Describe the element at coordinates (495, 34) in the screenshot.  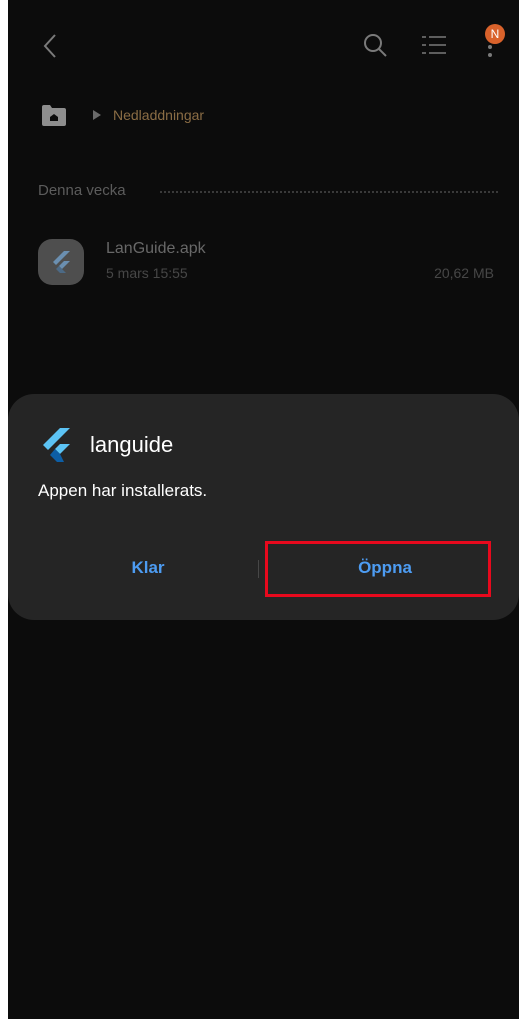
I see `notification-badge: N` at that location.